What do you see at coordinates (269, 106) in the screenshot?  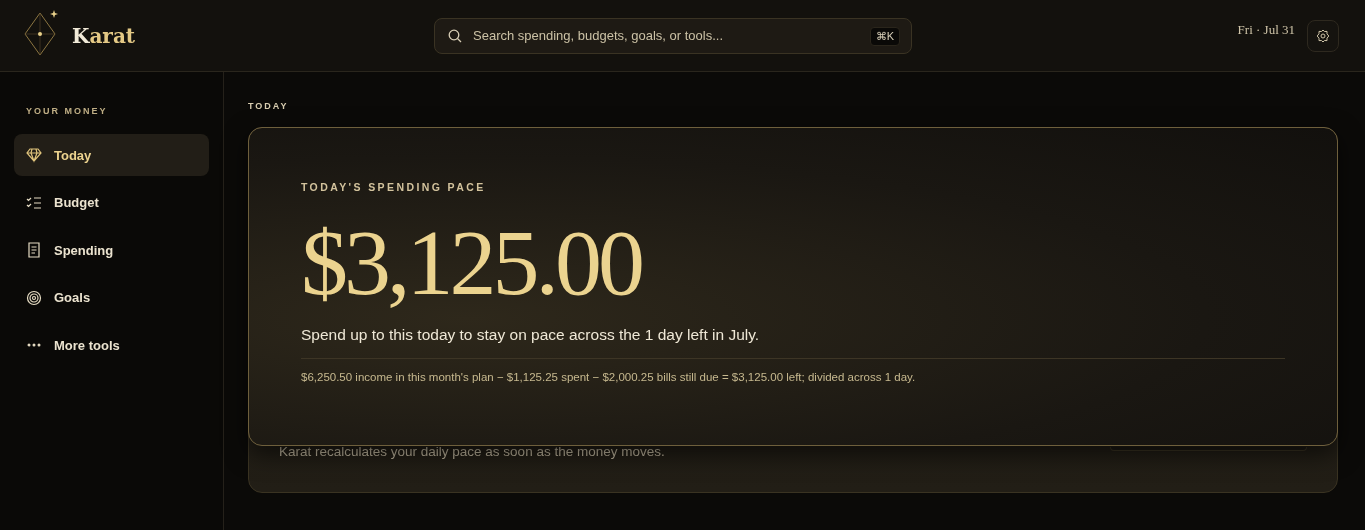 I see `section-label: TODAY` at bounding box center [269, 106].